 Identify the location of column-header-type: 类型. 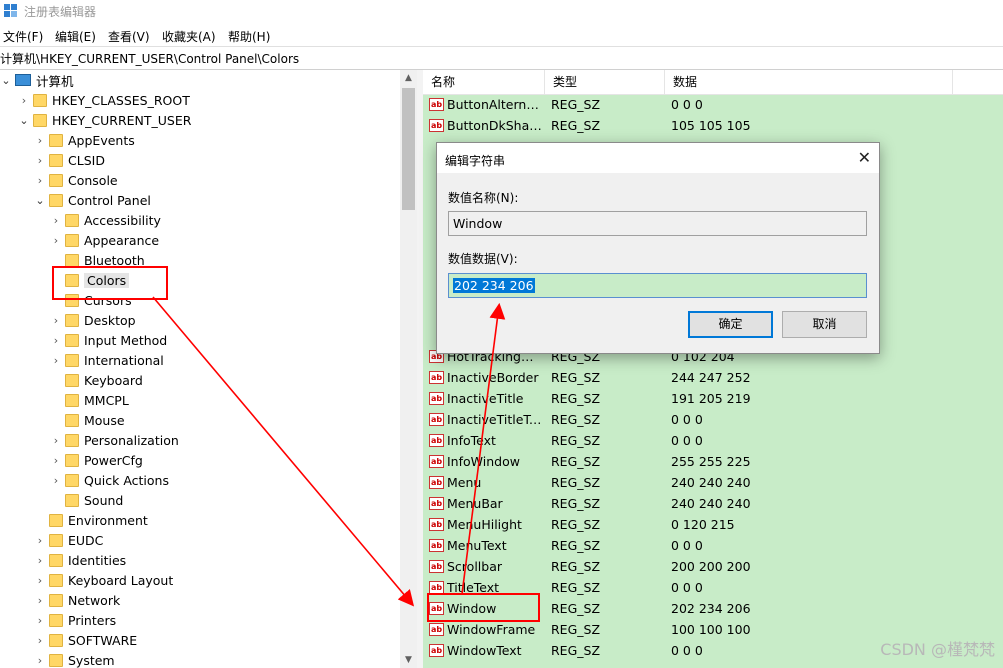
(605, 82).